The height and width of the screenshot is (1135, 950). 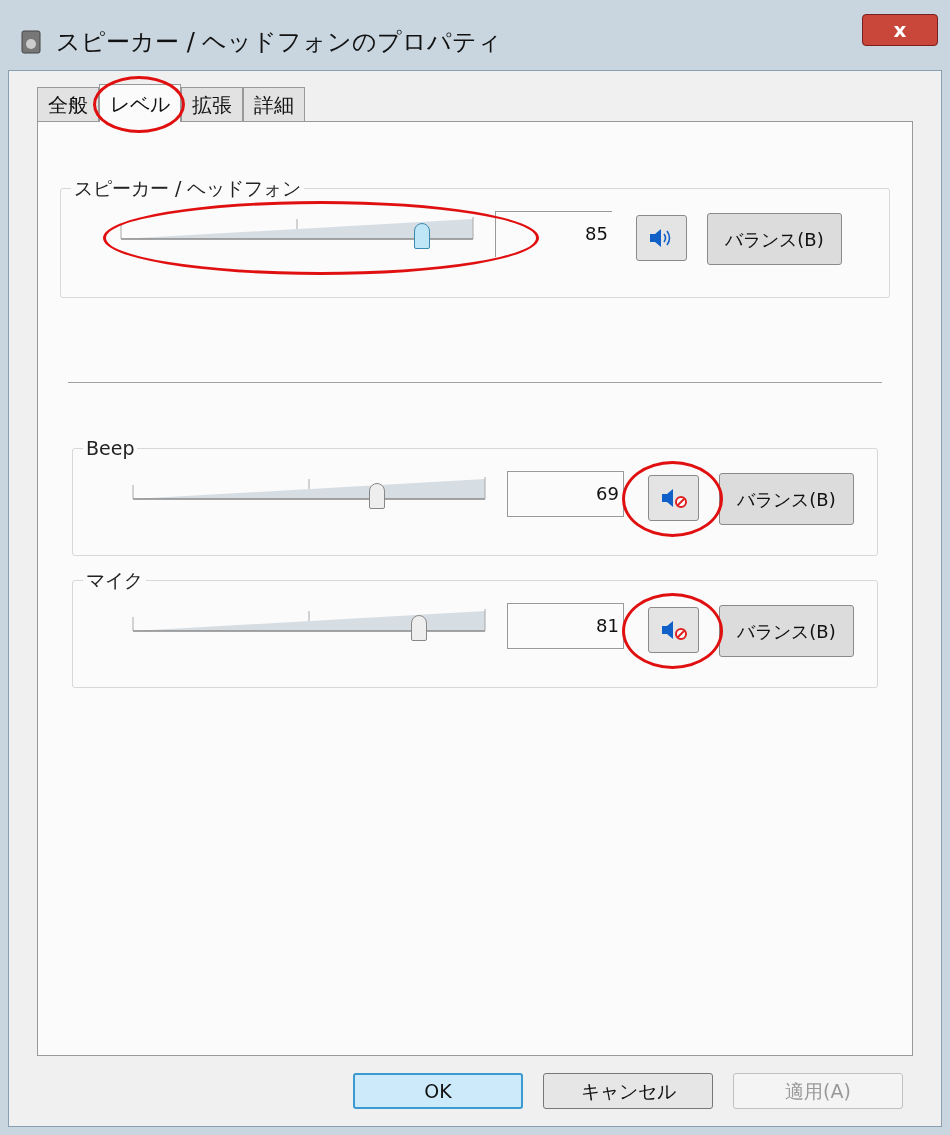 What do you see at coordinates (140, 103) in the screenshot?
I see `tab: レベル` at bounding box center [140, 103].